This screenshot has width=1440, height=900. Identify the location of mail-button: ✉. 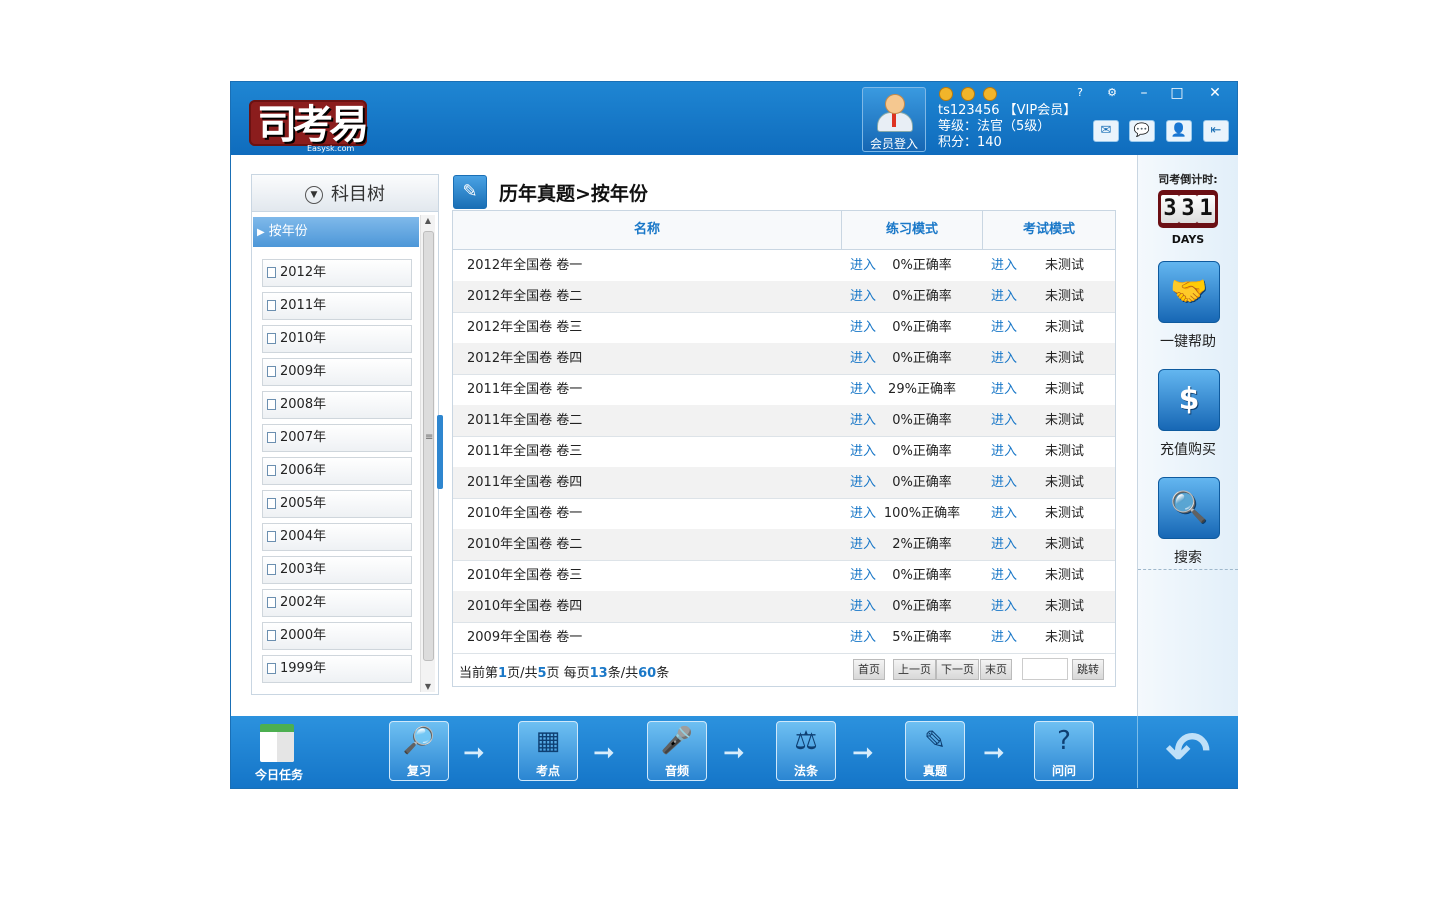
(1106, 131).